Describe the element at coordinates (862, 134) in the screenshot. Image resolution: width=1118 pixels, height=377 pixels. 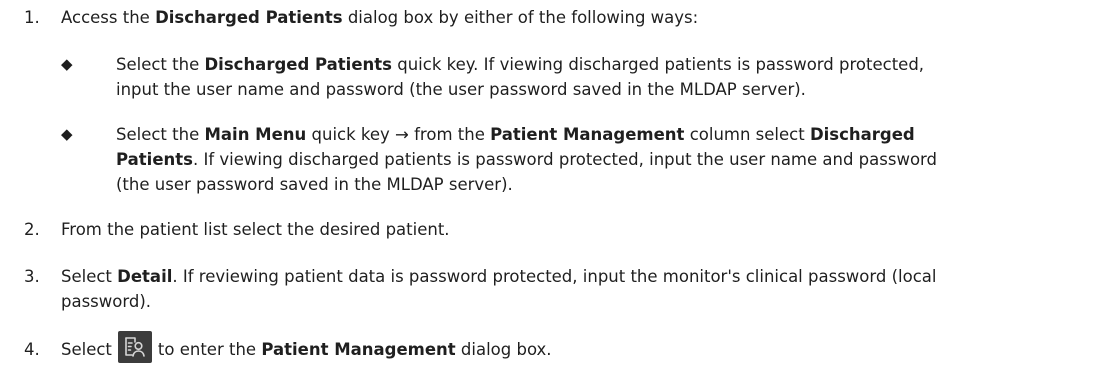
I see `discharged-term: Discharged` at that location.